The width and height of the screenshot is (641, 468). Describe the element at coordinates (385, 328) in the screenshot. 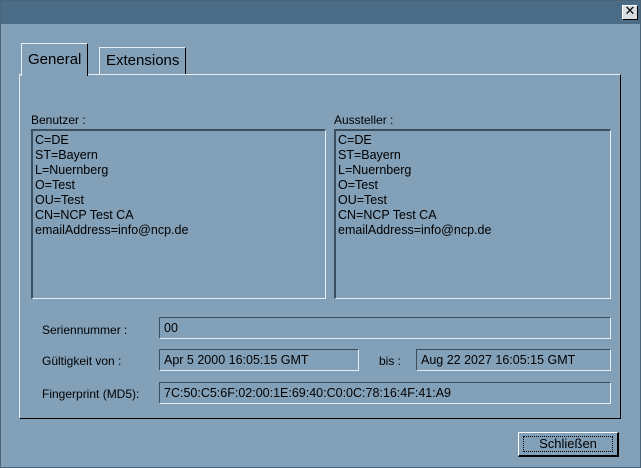

I see `serial-field: 00` at that location.